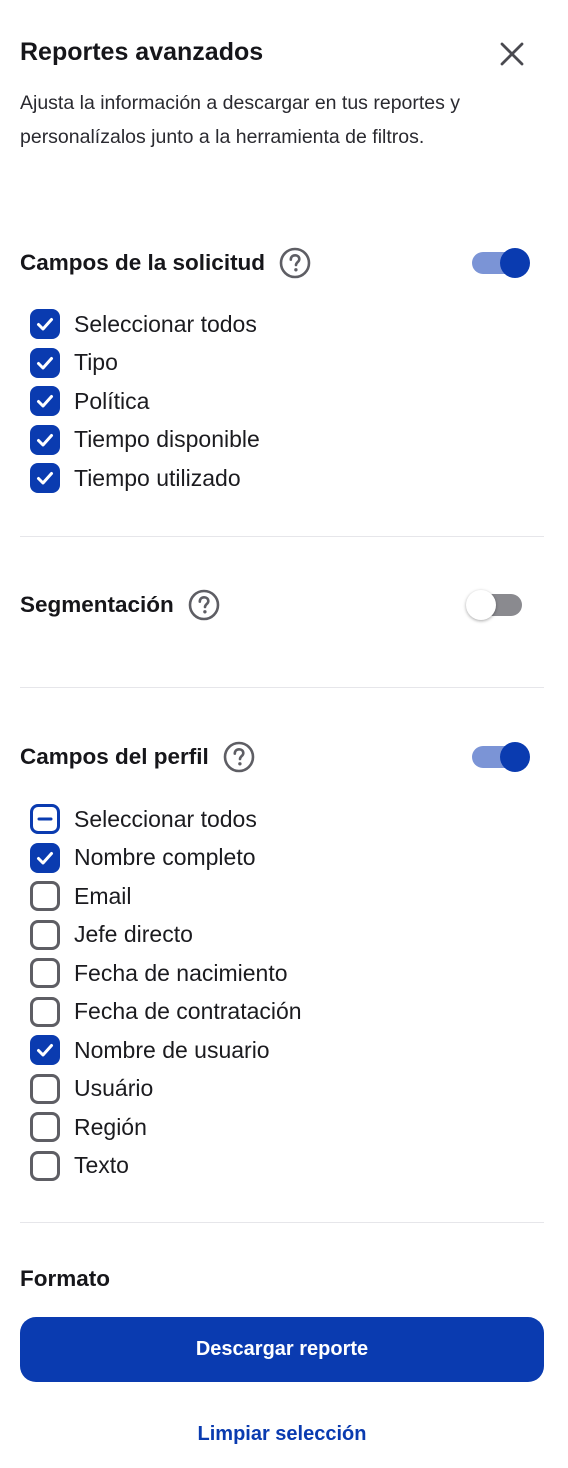  What do you see at coordinates (280, 1127) in the screenshot?
I see `checkbox-item: Región` at bounding box center [280, 1127].